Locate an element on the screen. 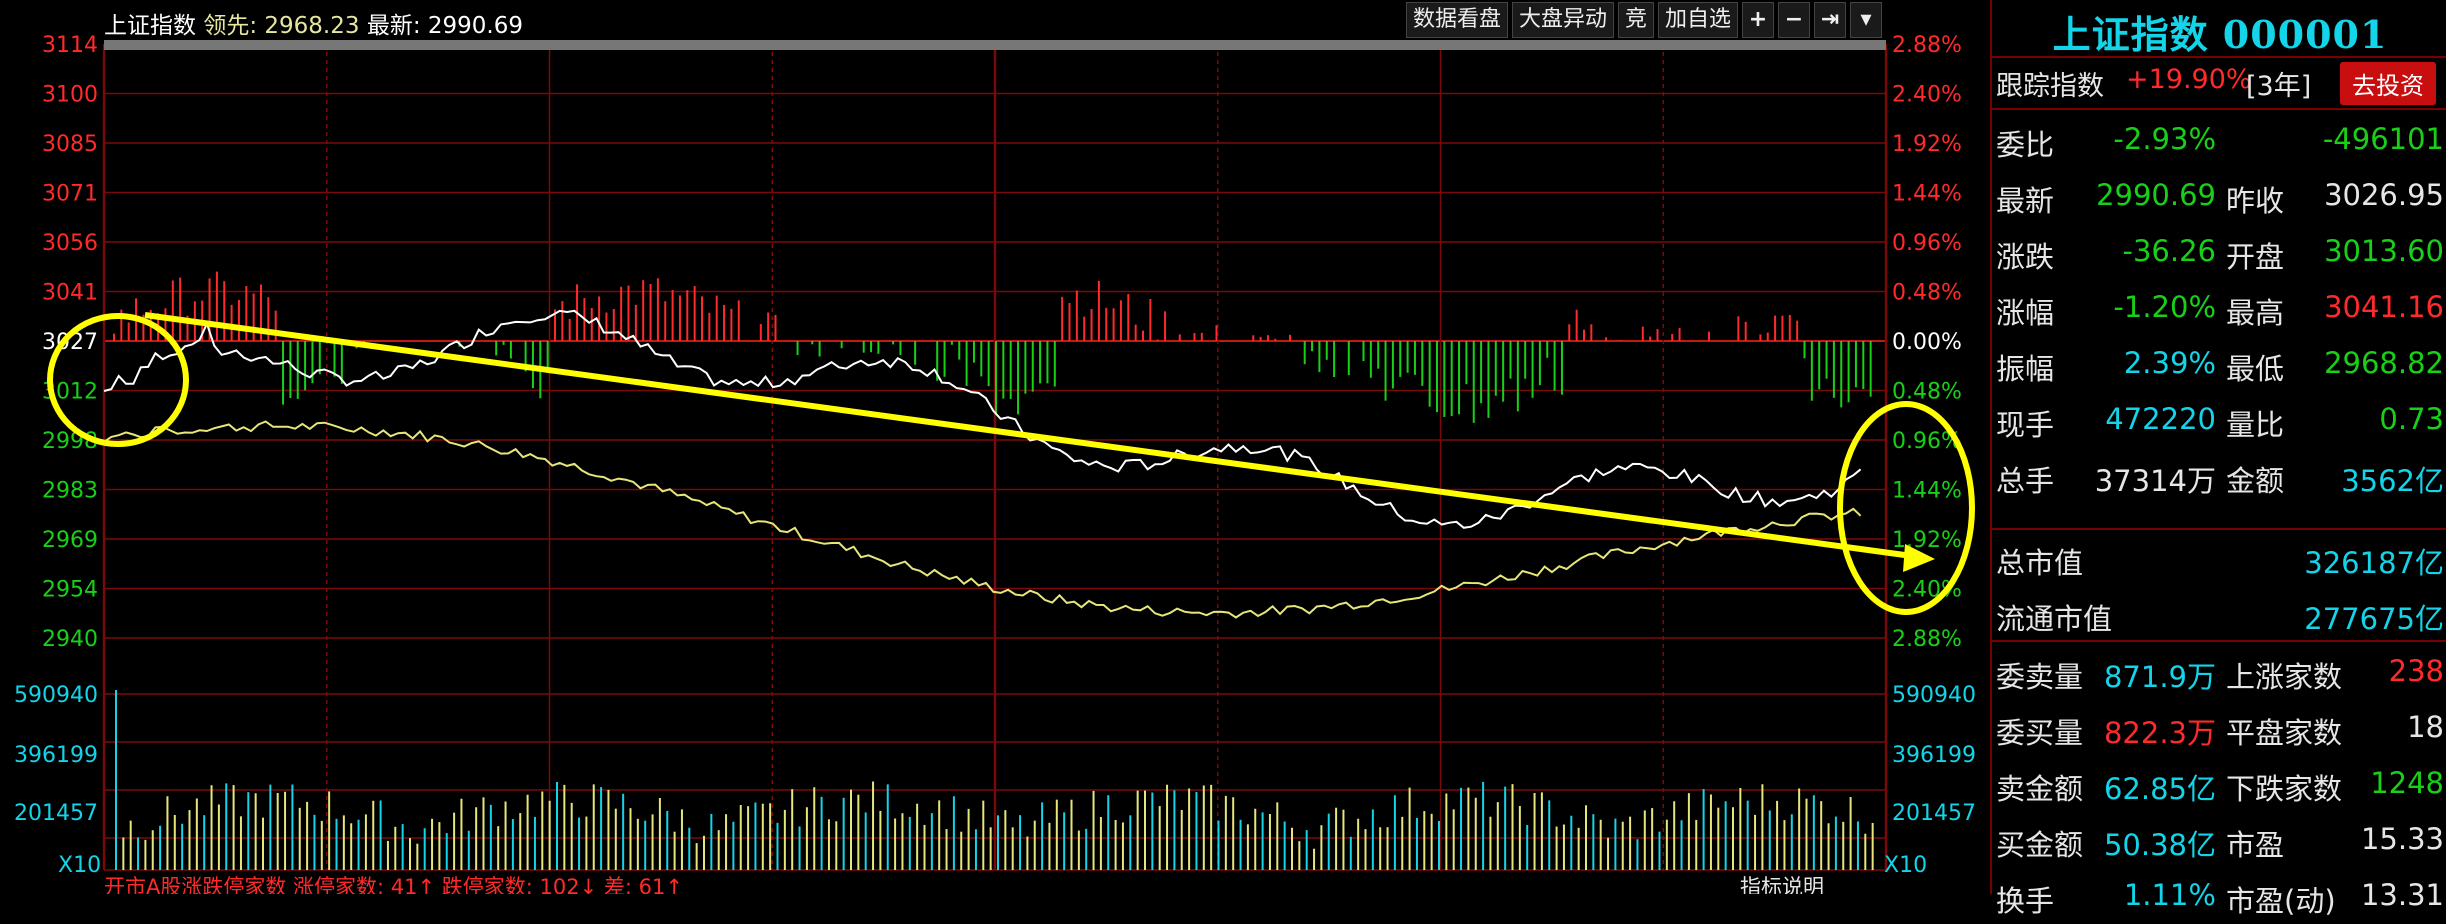  float-cap-row: 流通市值 277675亿 is located at coordinates (2219, 614).